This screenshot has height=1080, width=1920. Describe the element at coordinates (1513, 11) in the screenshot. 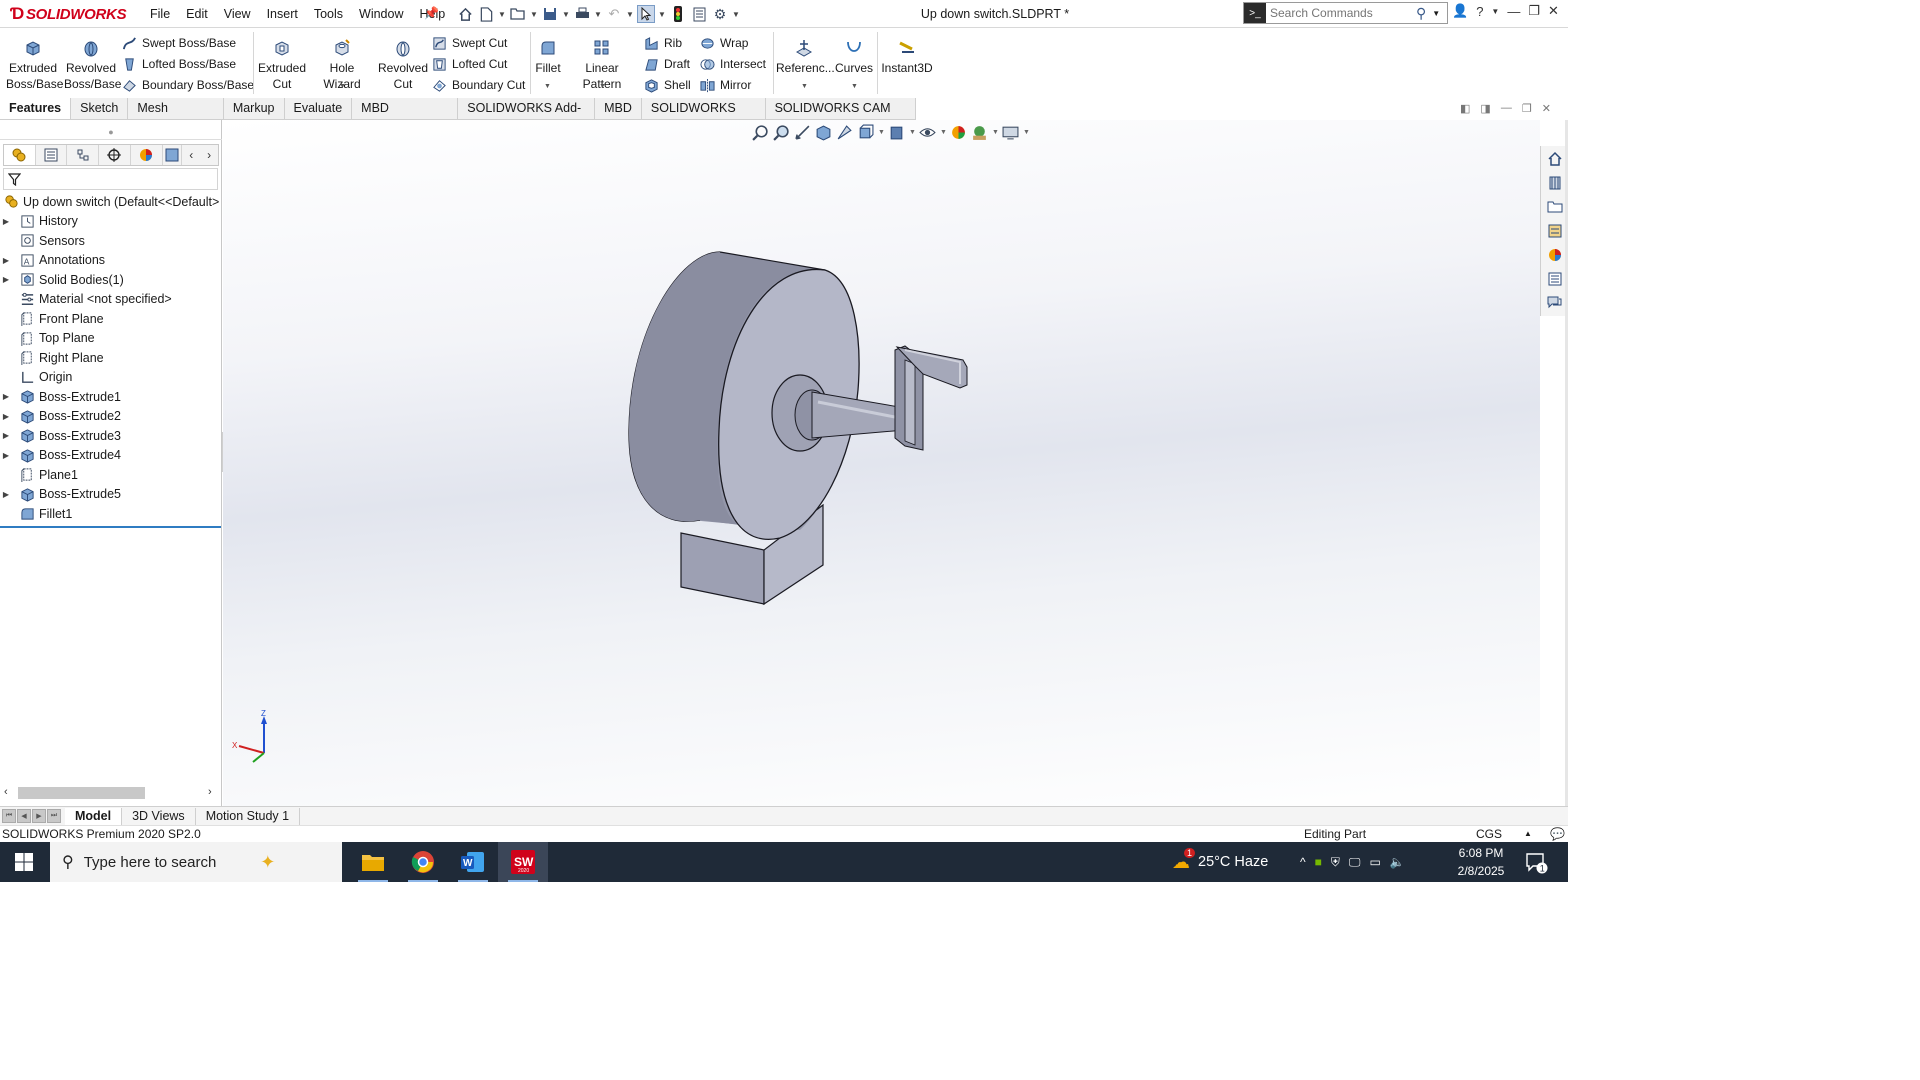

I see `minimize-icon: —` at that location.